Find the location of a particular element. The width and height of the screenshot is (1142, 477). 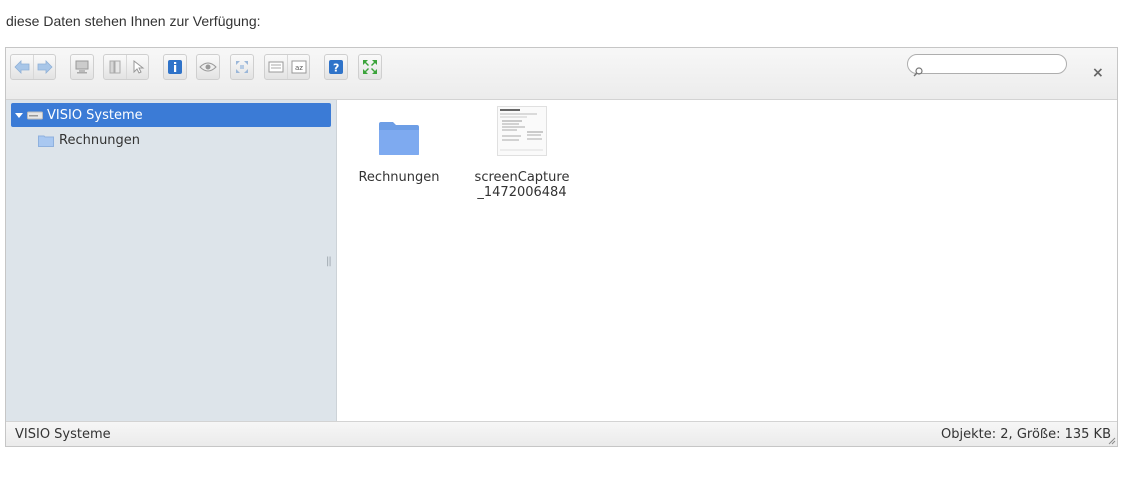

status-info: Objekte: 2, Größe: 135 KB is located at coordinates (1026, 434).